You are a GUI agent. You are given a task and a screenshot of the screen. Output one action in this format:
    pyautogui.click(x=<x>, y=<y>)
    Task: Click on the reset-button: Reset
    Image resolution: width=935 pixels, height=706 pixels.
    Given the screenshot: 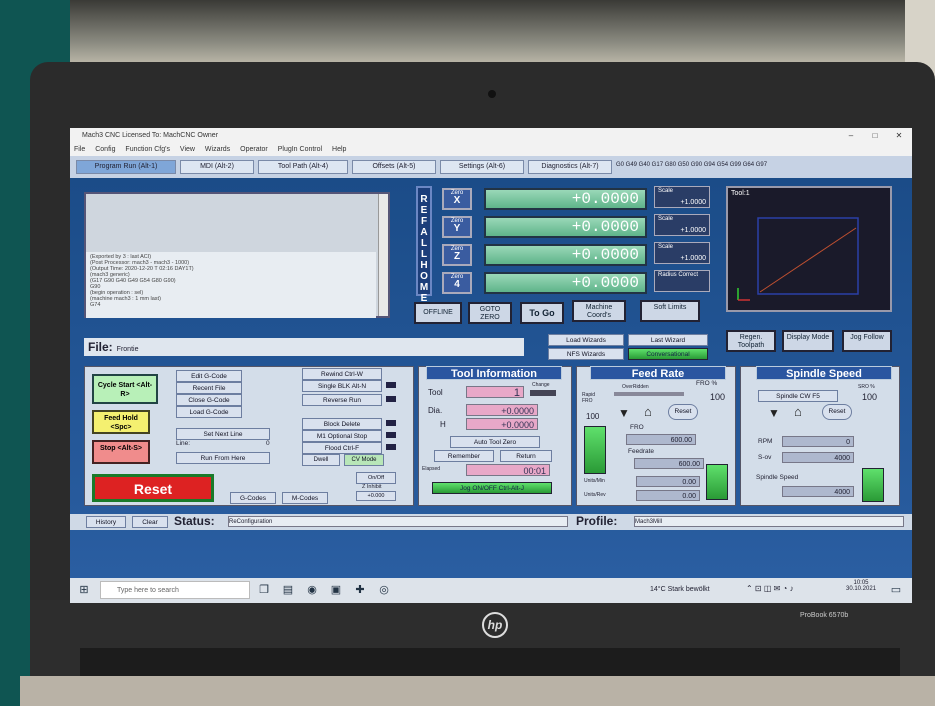 What is the action you would take?
    pyautogui.click(x=153, y=488)
    